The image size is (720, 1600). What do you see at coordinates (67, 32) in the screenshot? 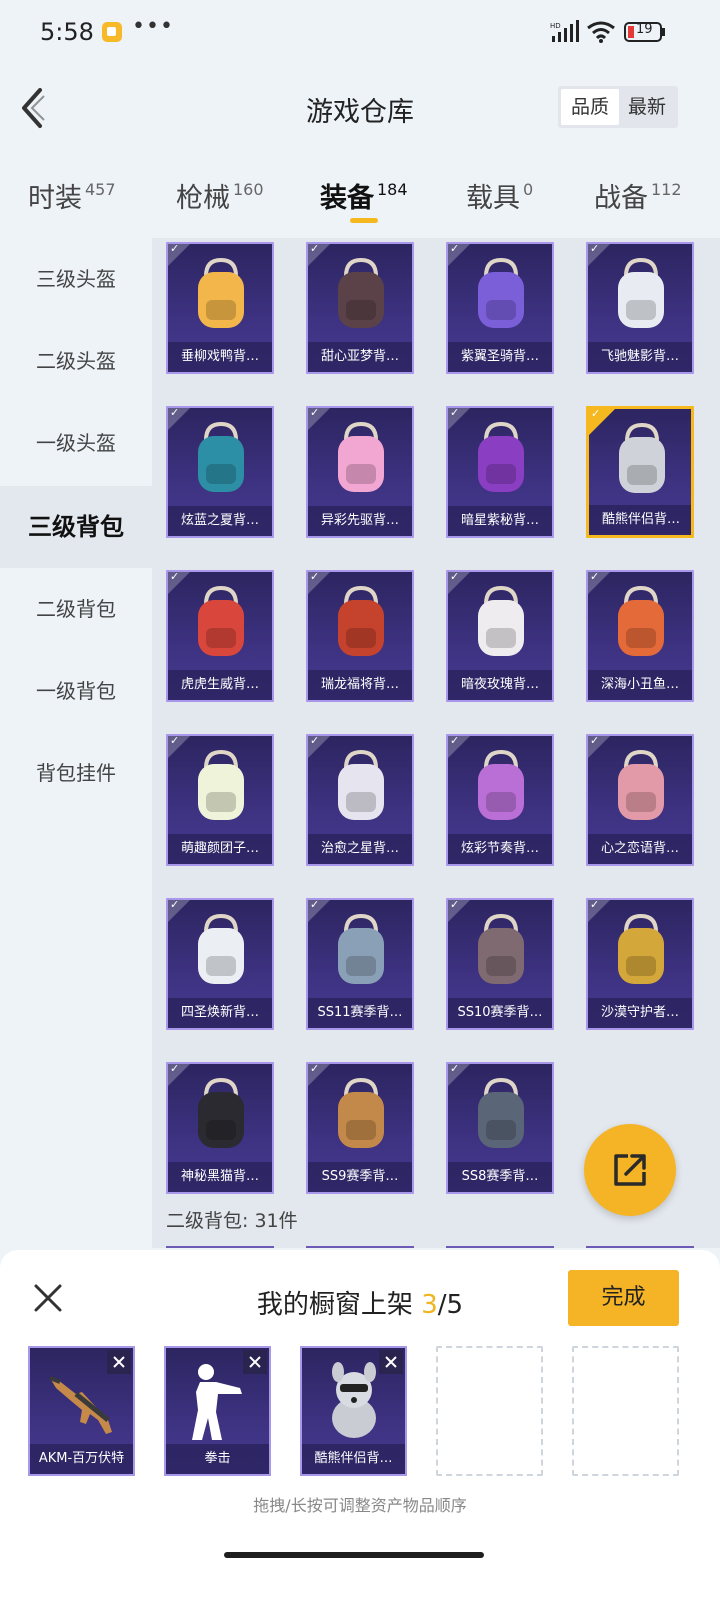
I see `status-time: 5:58` at bounding box center [67, 32].